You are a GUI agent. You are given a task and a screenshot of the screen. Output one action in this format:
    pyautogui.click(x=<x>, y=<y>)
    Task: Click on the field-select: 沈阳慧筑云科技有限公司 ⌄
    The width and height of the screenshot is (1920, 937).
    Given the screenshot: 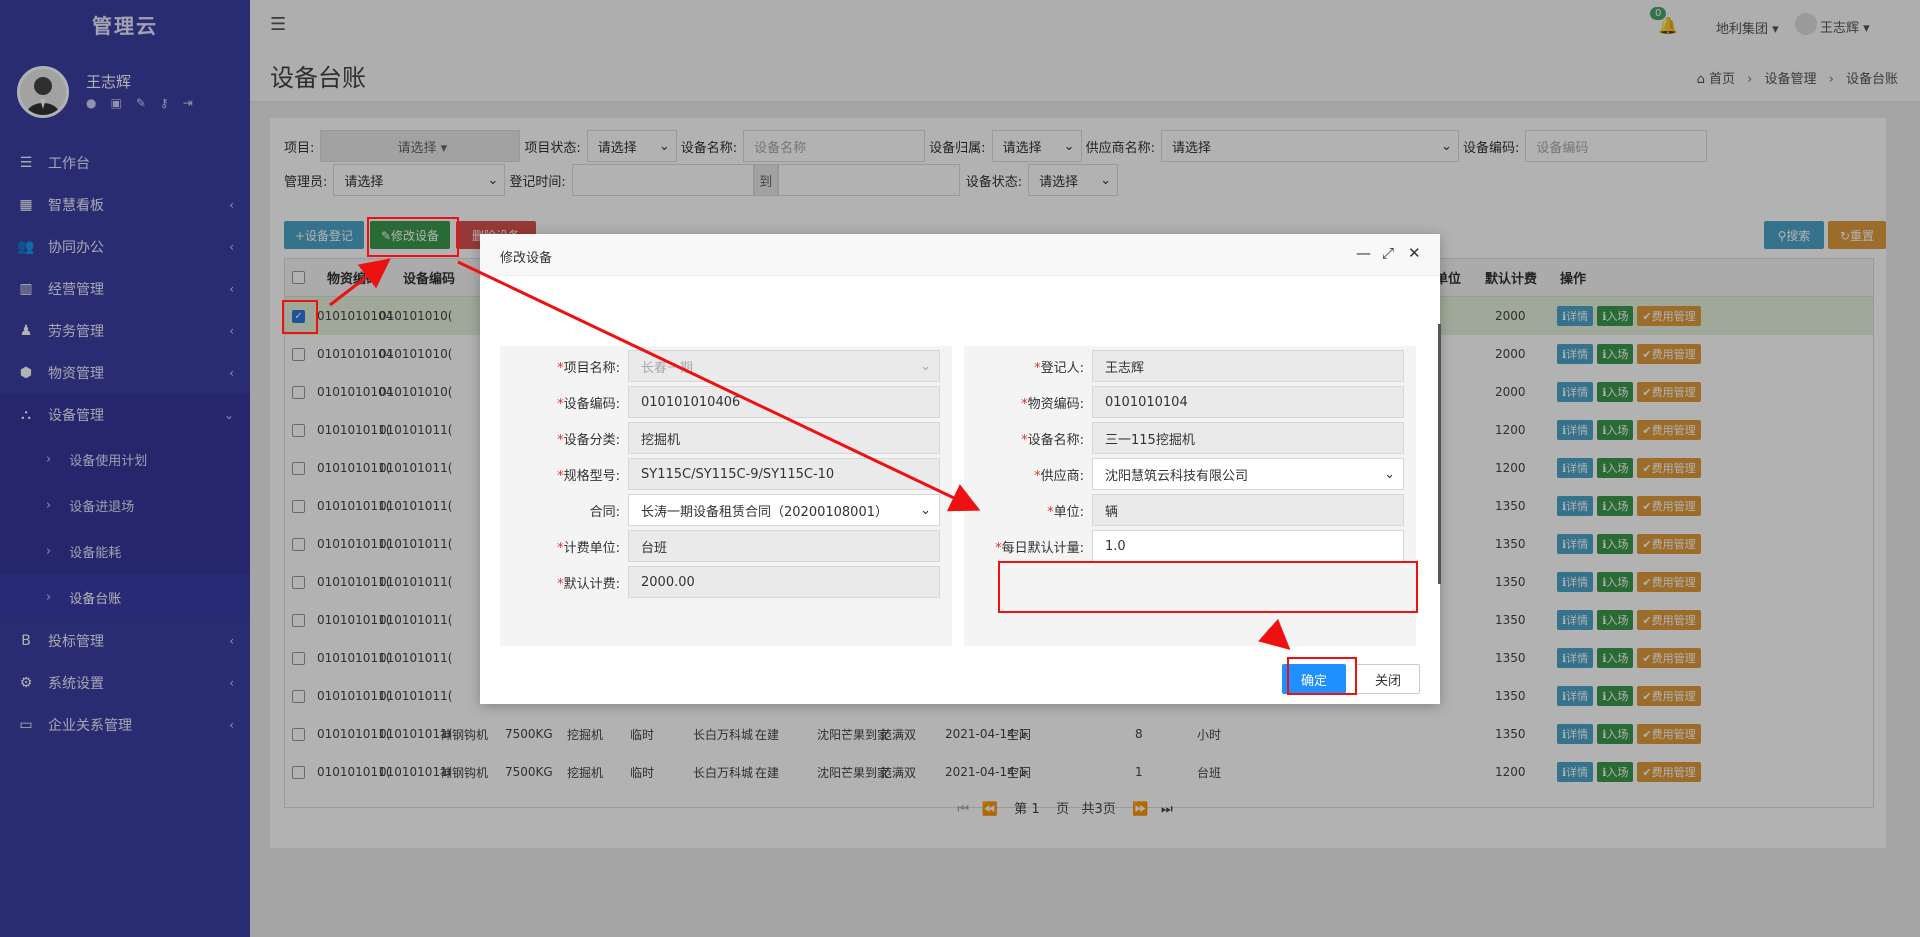 What is the action you would take?
    pyautogui.click(x=1248, y=474)
    